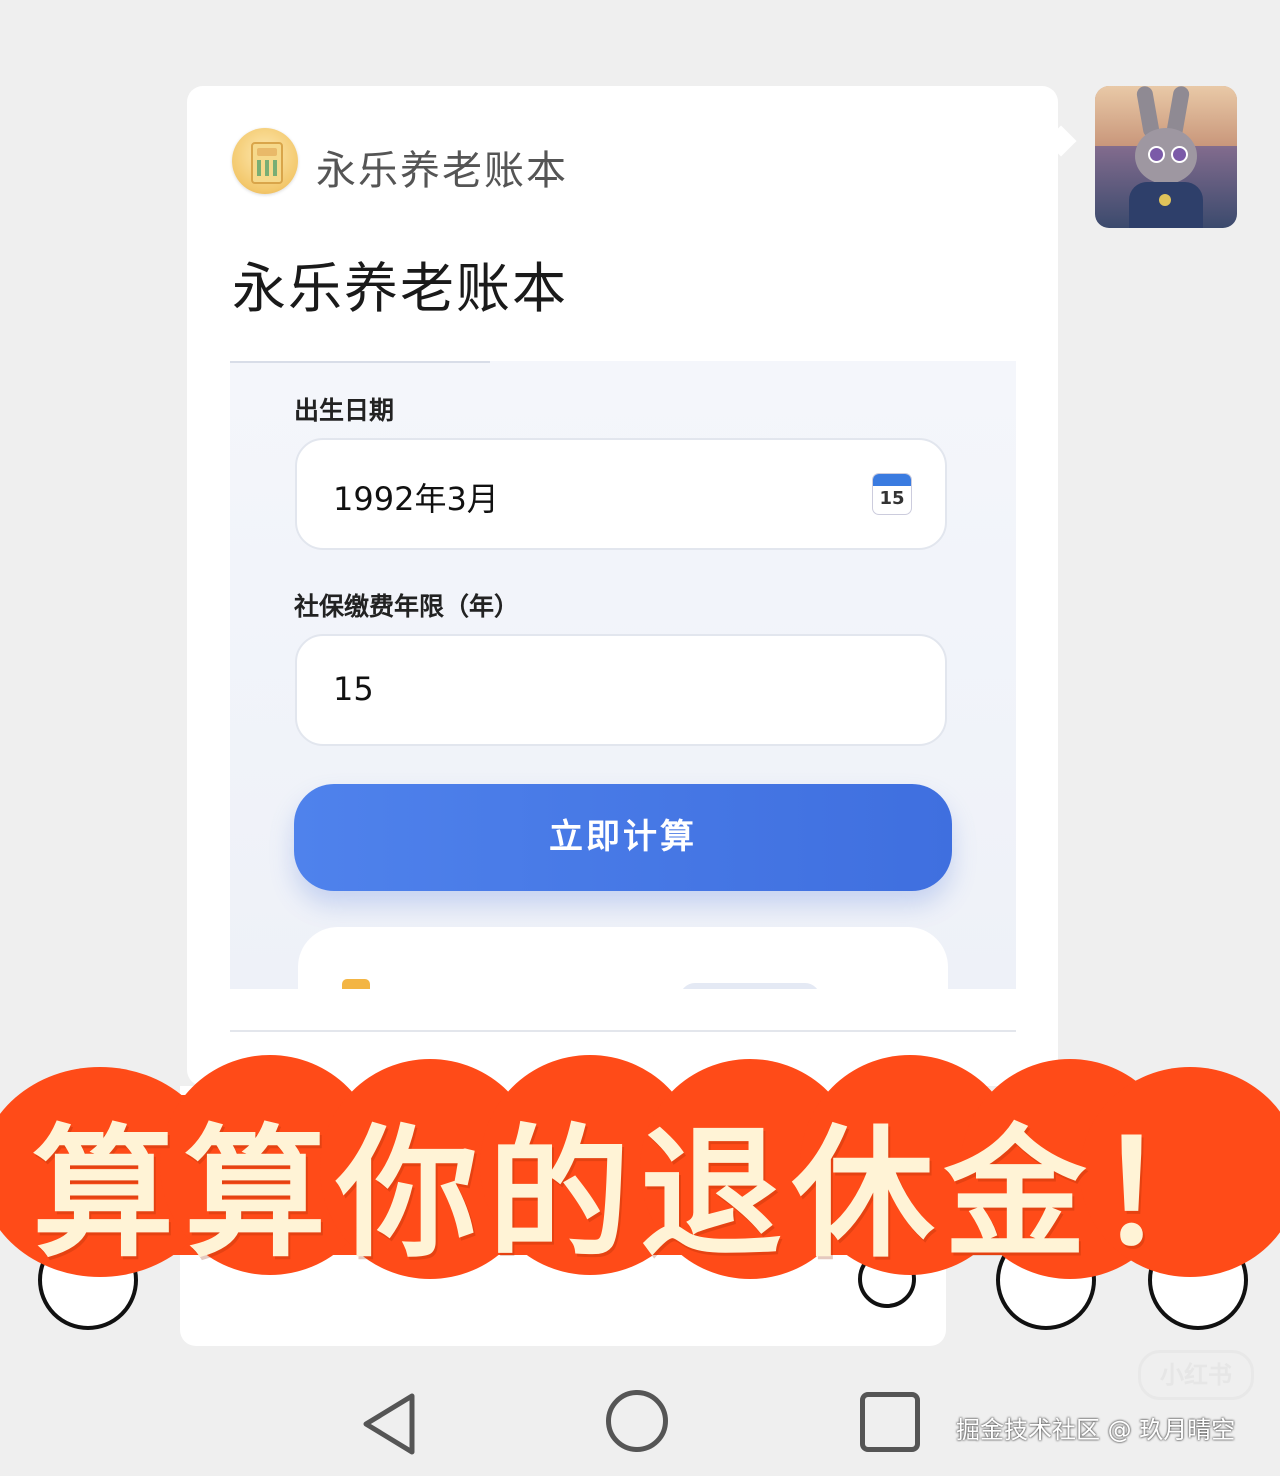  I want to click on divider, so click(623, 1031).